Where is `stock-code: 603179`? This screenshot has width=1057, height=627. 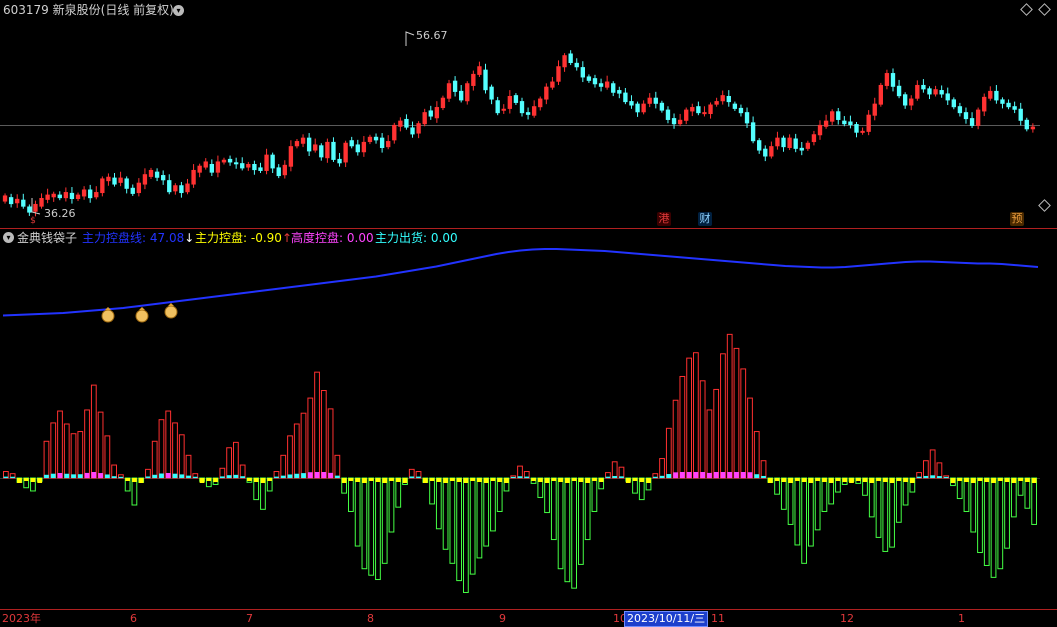
stock-code: 603179 is located at coordinates (26, 10).